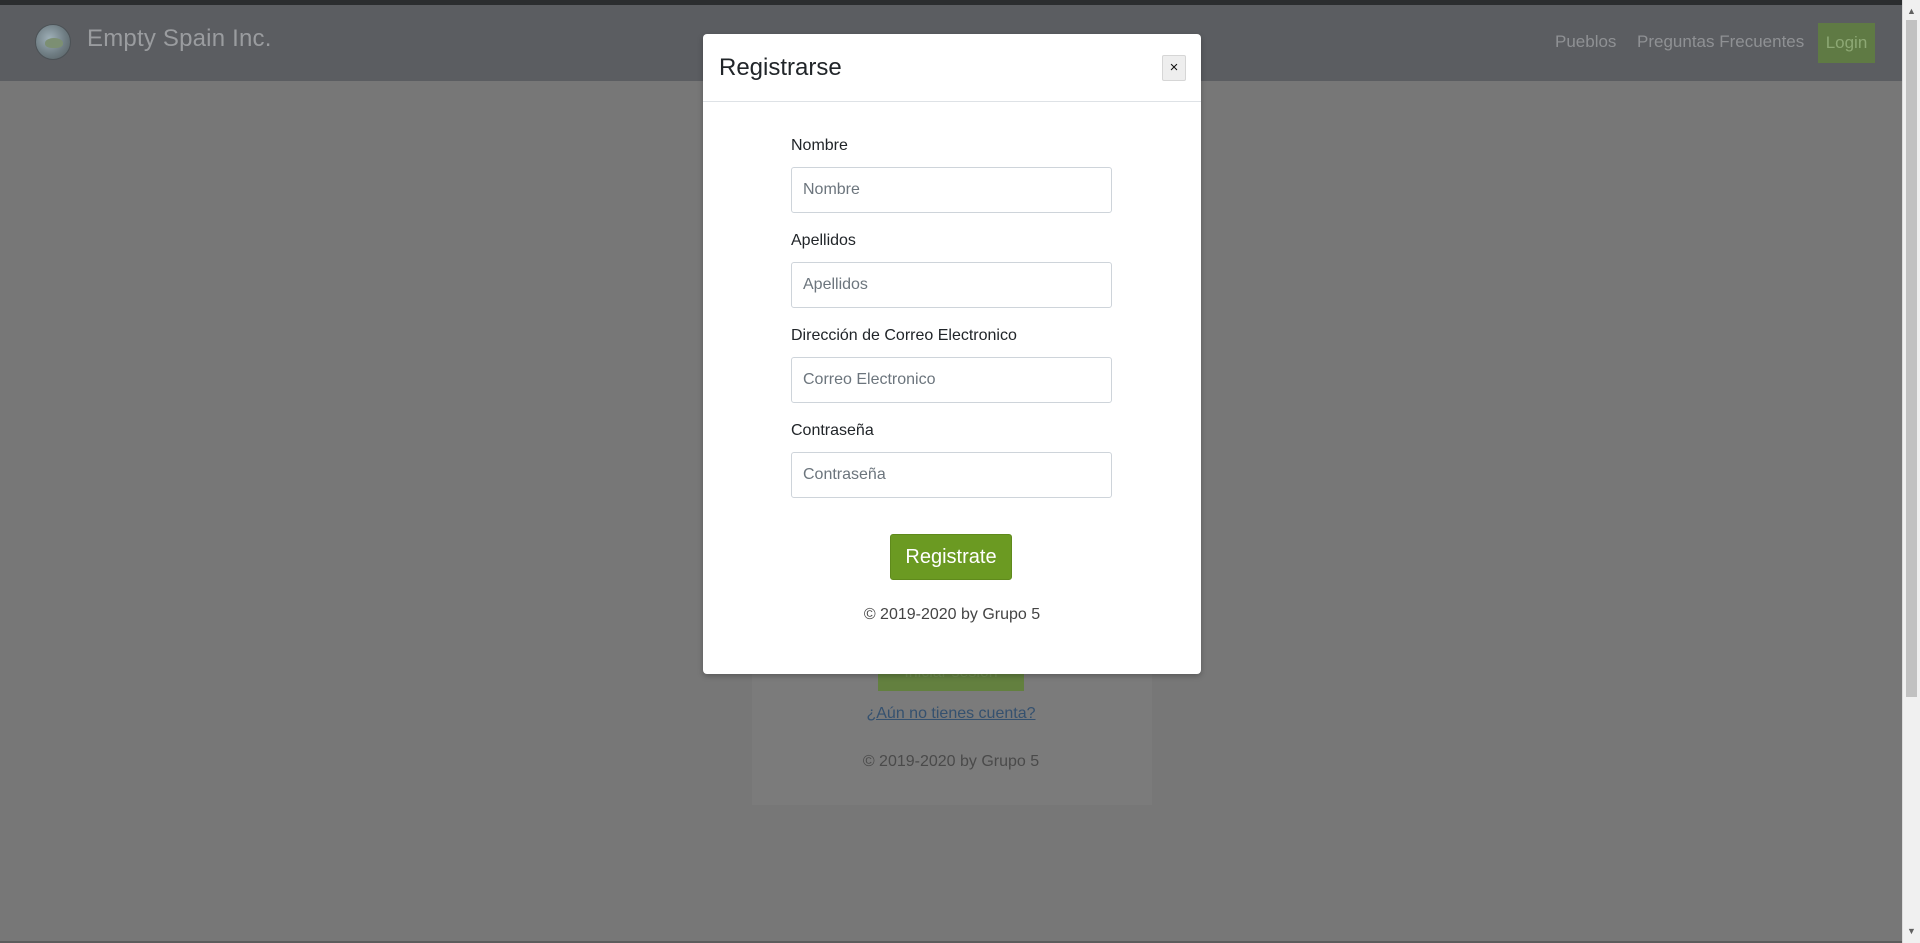  I want to click on brand-logo, so click(53, 42).